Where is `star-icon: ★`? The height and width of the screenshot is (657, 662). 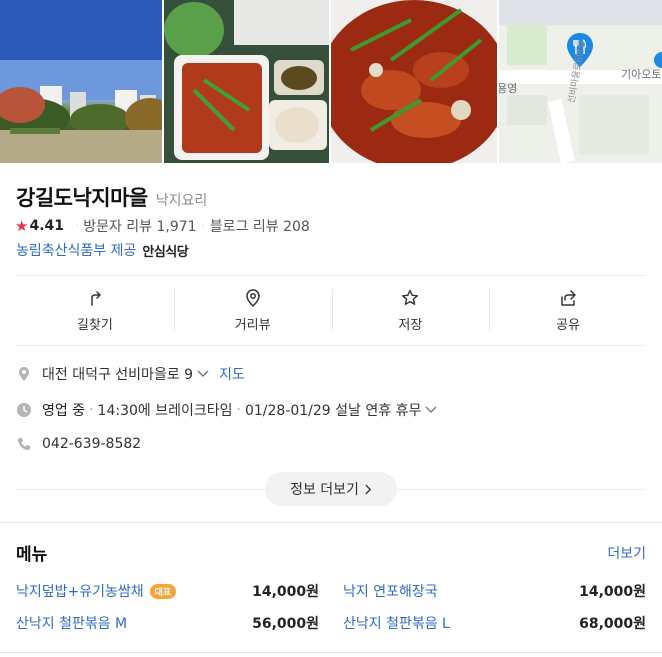 star-icon: ★ is located at coordinates (22, 226).